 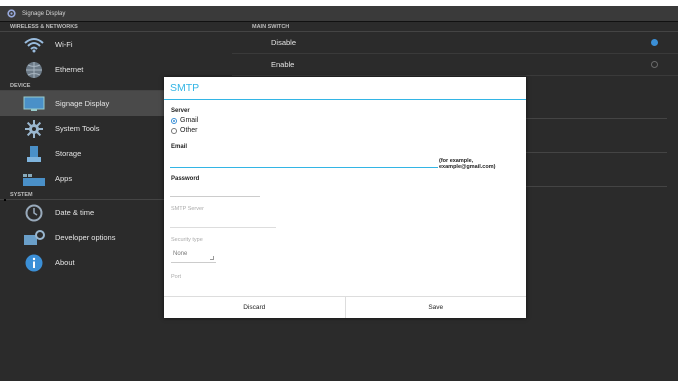 What do you see at coordinates (345, 88) in the screenshot?
I see `dialog-title: SMTP` at bounding box center [345, 88].